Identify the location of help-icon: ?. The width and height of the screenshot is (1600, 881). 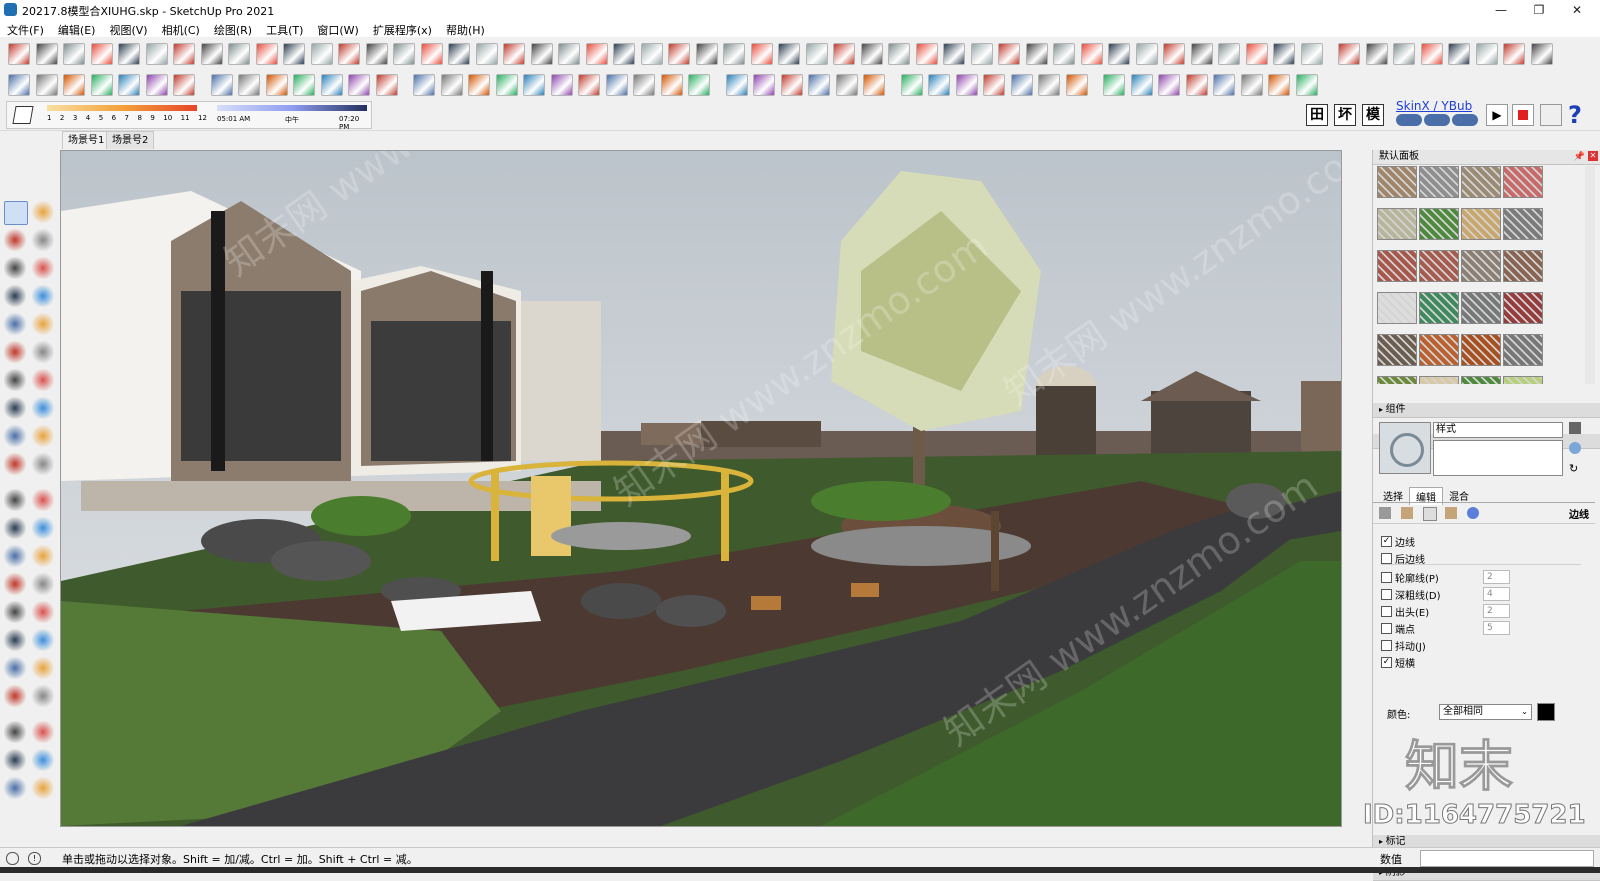
(1580, 115).